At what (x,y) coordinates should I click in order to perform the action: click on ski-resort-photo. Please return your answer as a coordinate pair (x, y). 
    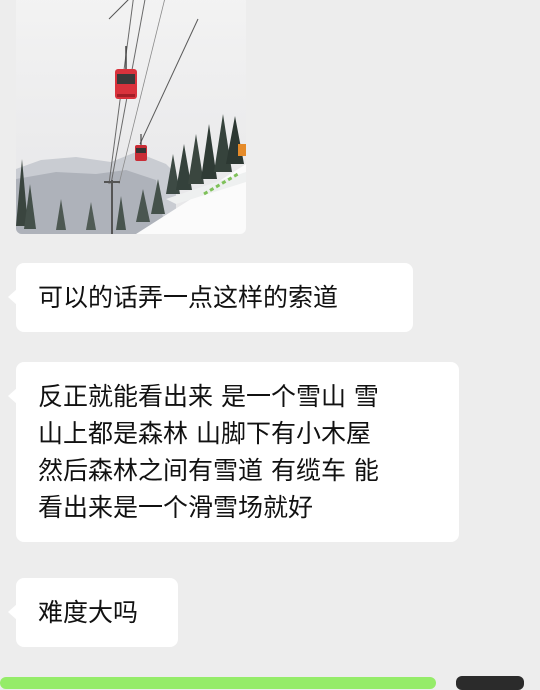
    Looking at the image, I should click on (131, 117).